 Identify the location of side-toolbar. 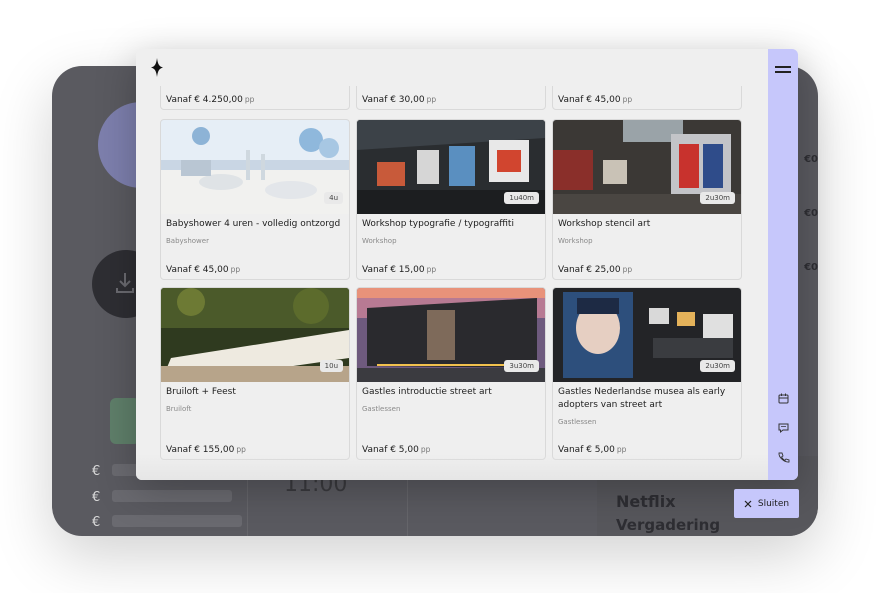
(783, 264).